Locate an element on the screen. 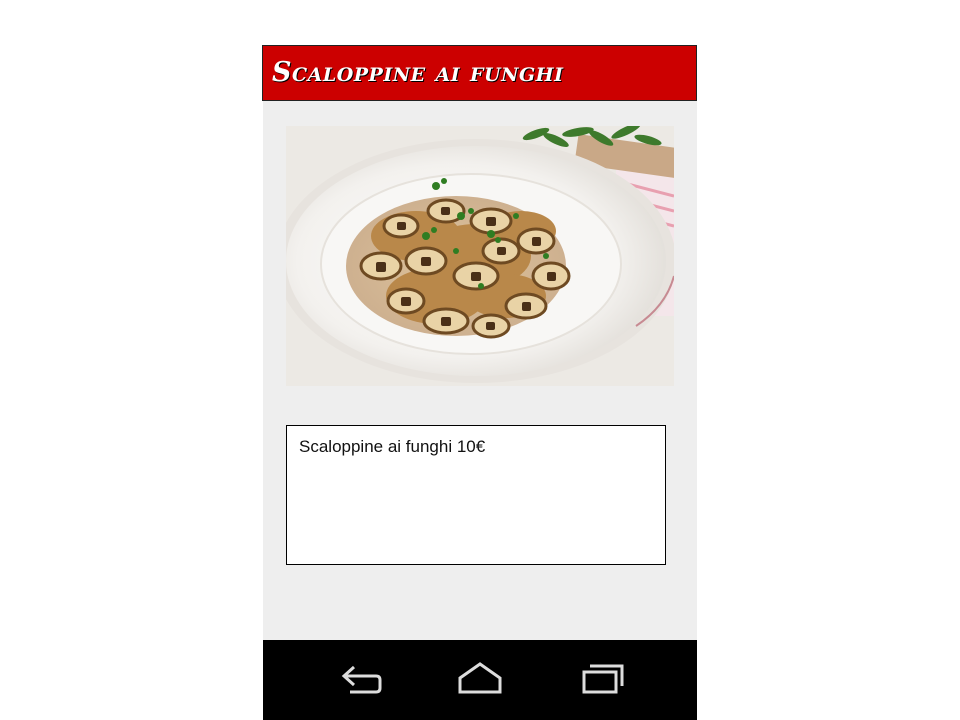 This screenshot has width=960, height=720. dish-photo is located at coordinates (480, 256).